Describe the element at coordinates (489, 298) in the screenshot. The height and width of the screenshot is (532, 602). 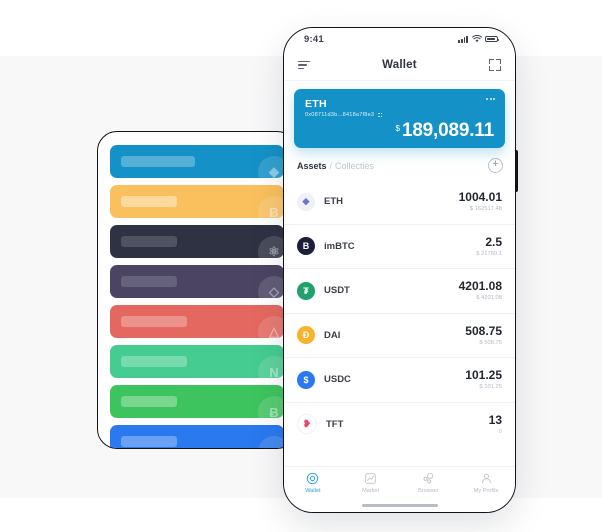
I see `asset-fiat-value: $ 4201.08` at that location.